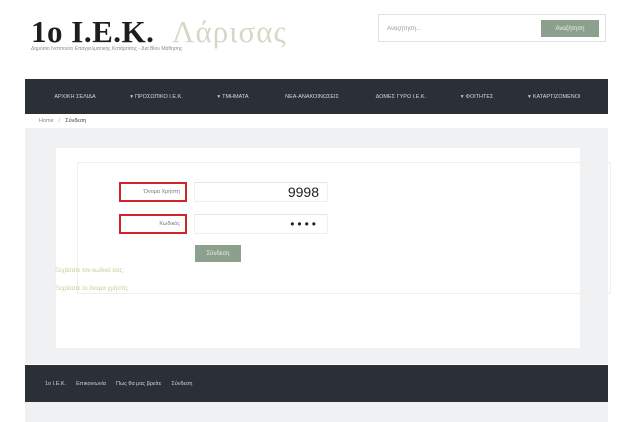 Image resolution: width=622 pixels, height=422 pixels. What do you see at coordinates (91, 289) in the screenshot?
I see `forgot-username-link: Ξεχάσατε το όνομα χρήστη;` at bounding box center [91, 289].